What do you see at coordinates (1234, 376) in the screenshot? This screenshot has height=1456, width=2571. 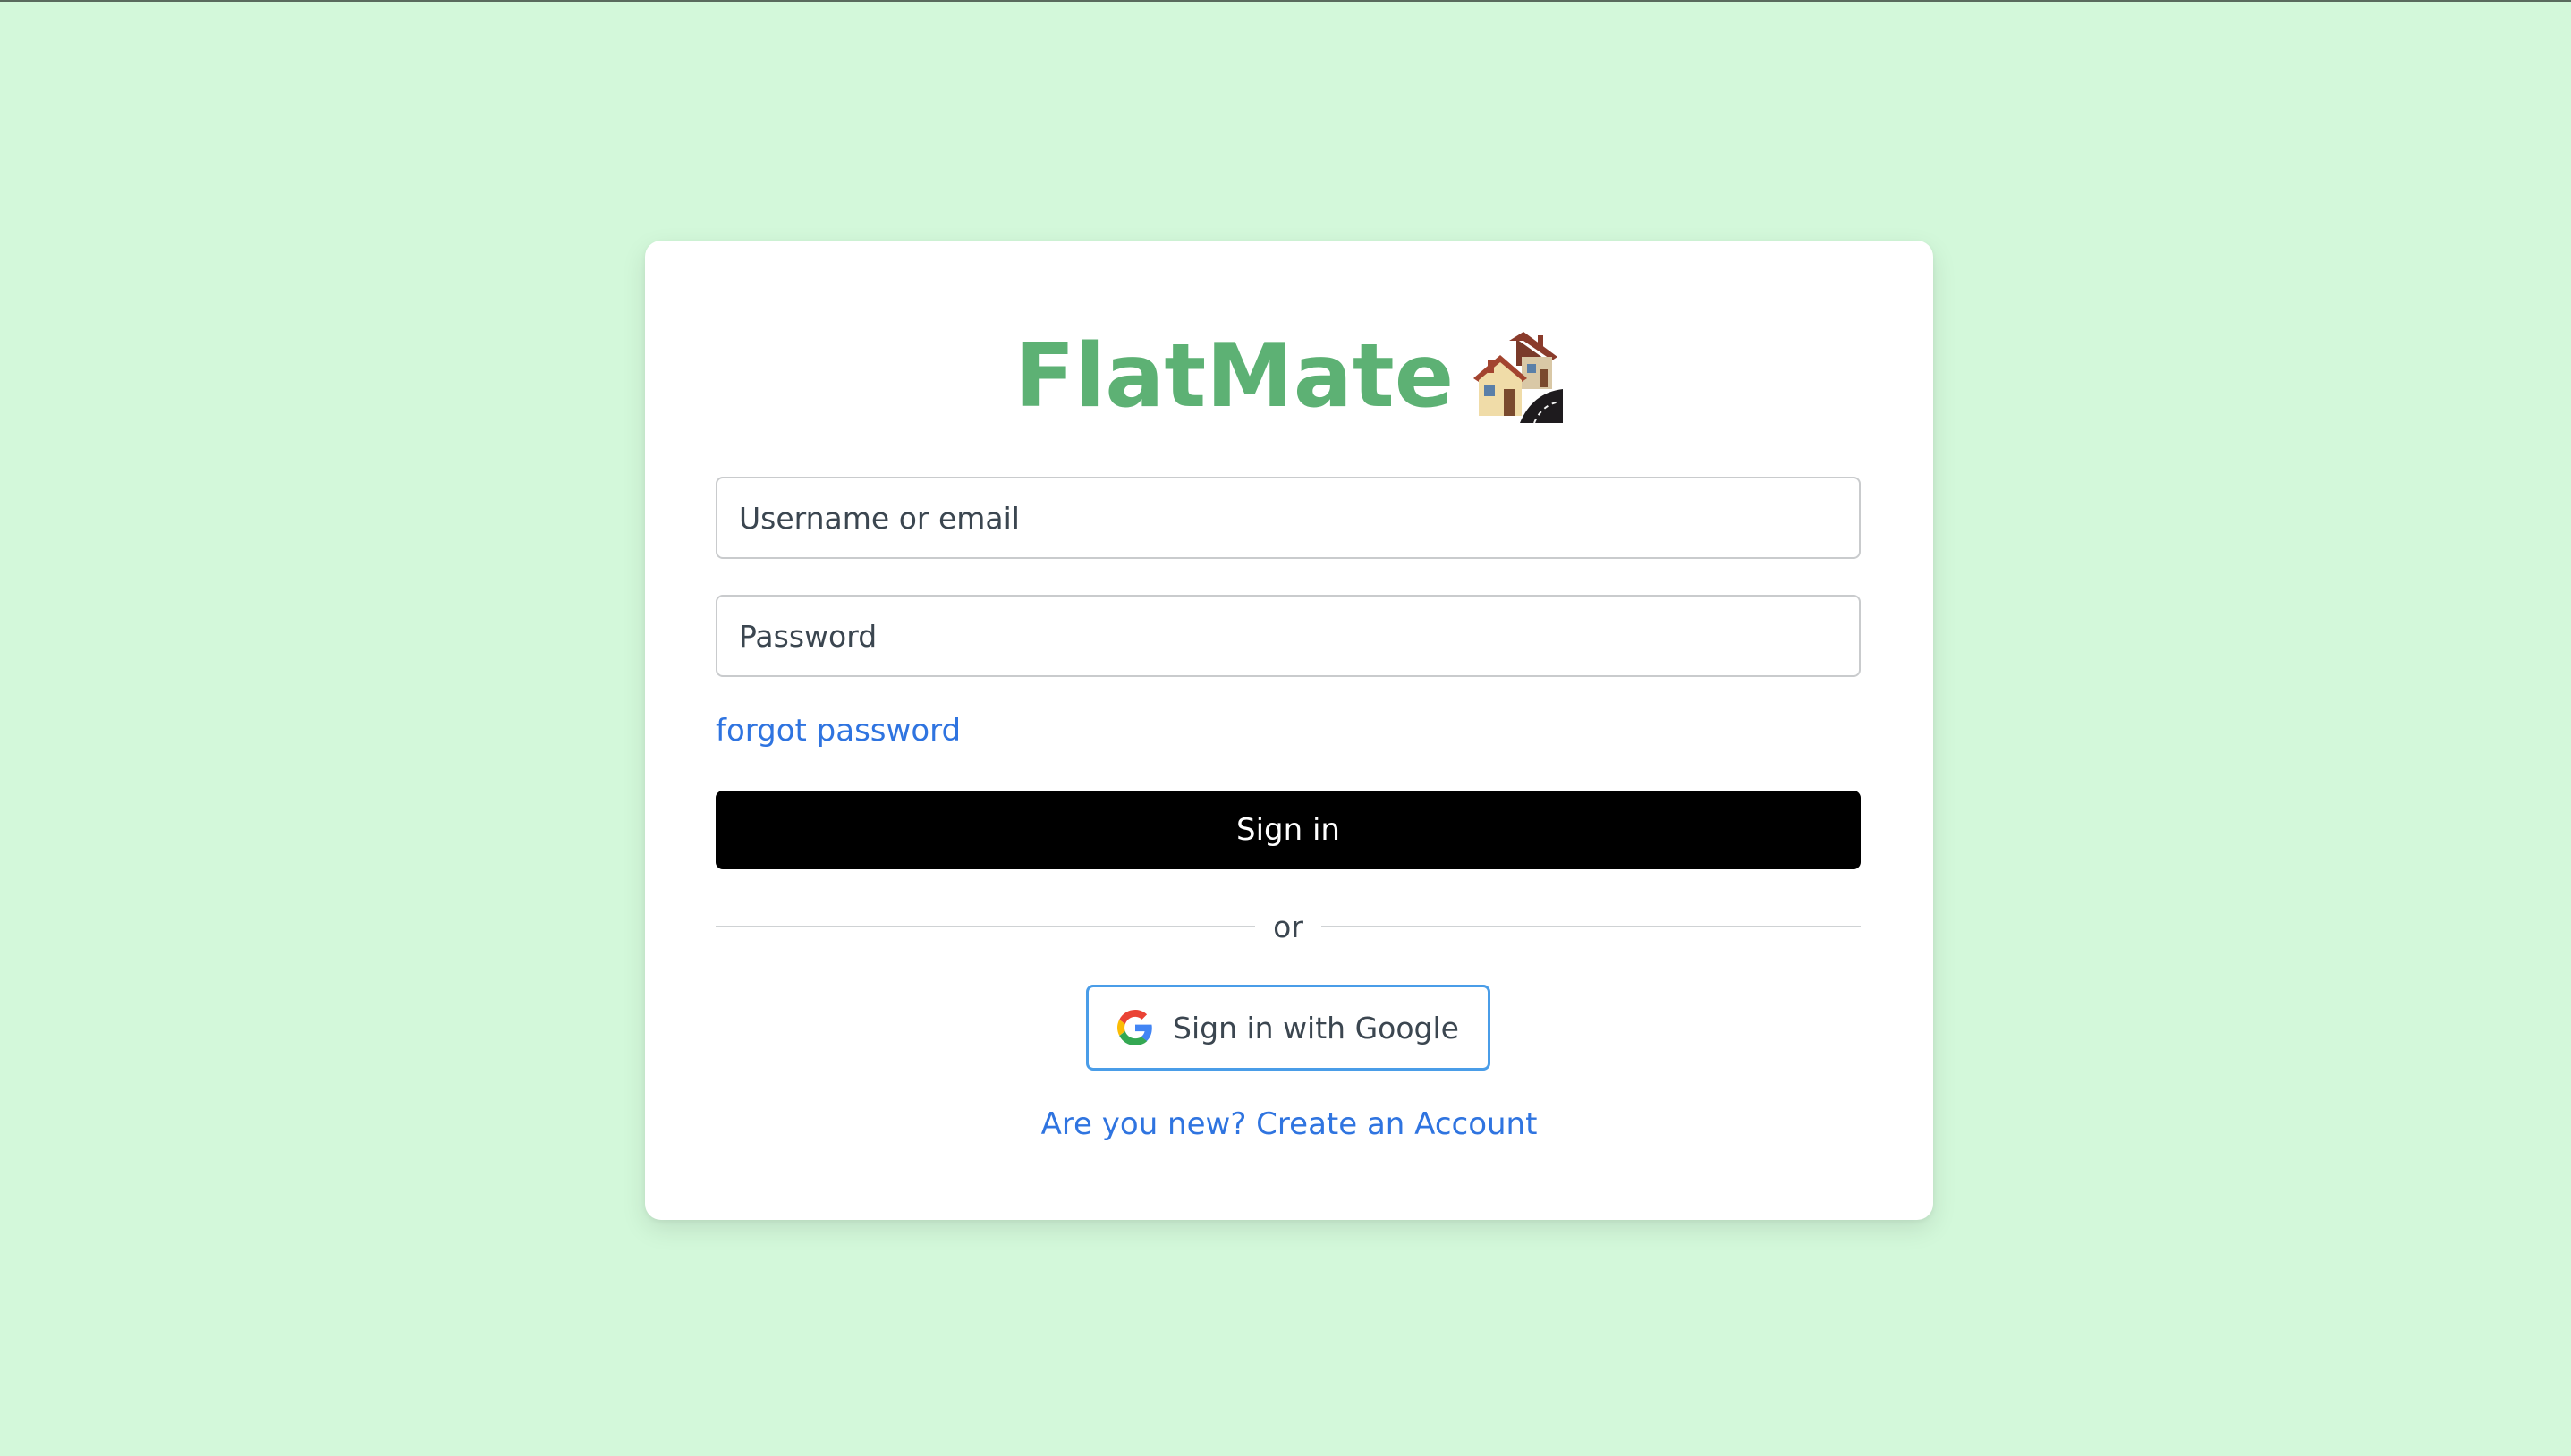 I see `brand-title: FlatMate` at bounding box center [1234, 376].